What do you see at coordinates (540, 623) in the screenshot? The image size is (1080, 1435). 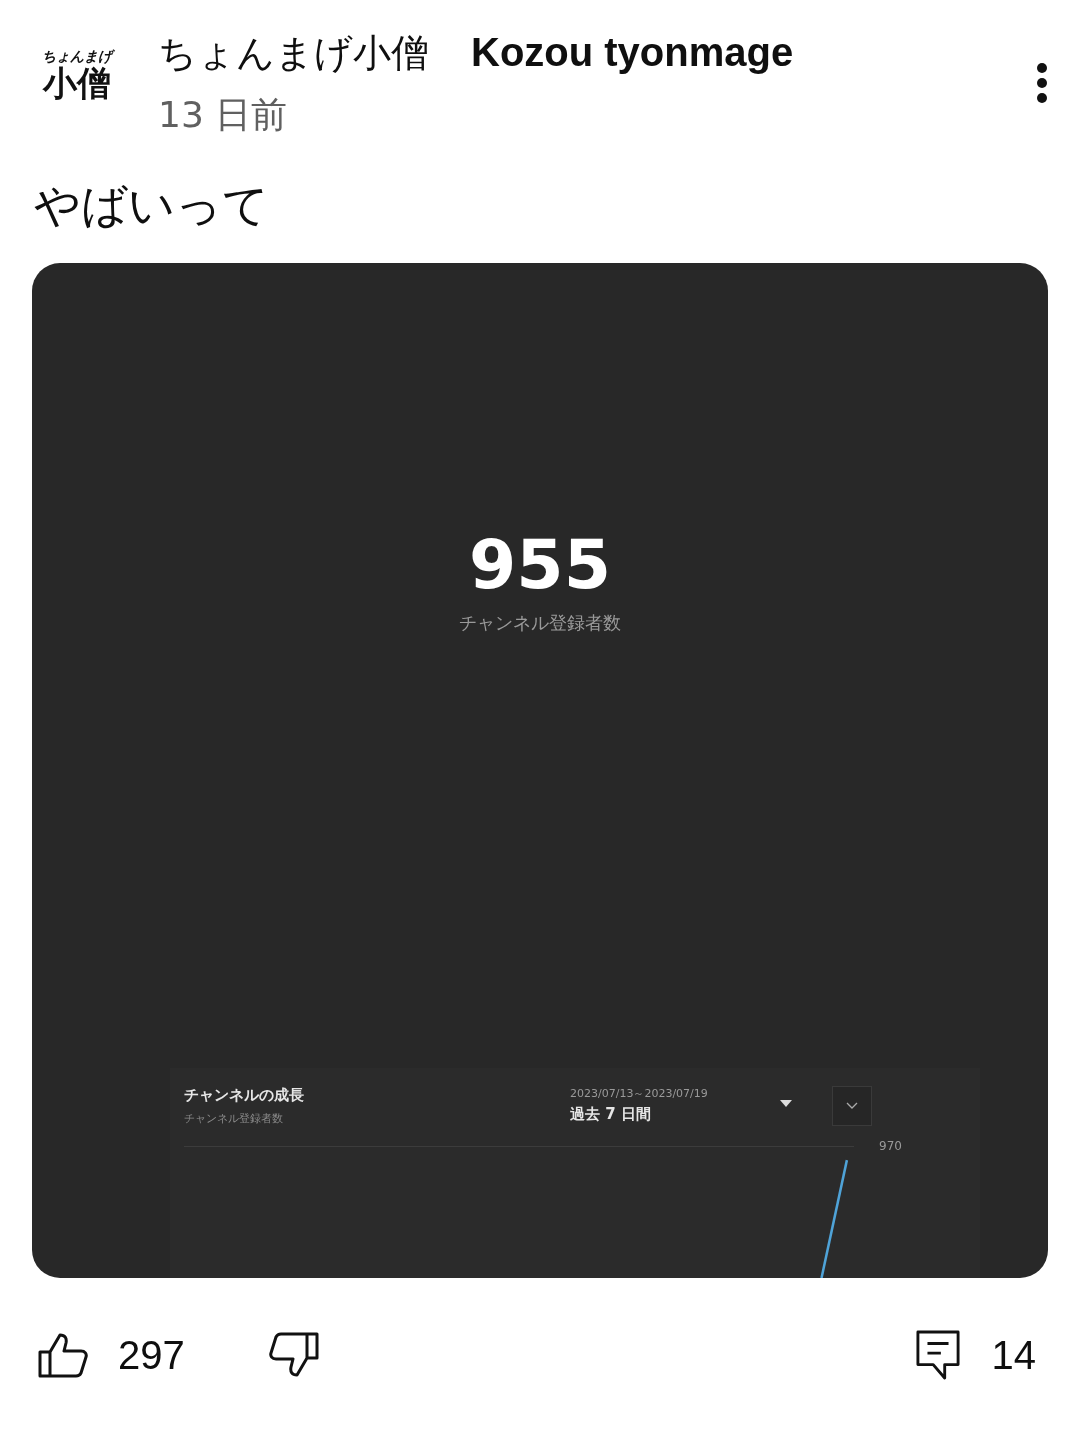 I see `subscriber-label: チャンネル登録者数` at bounding box center [540, 623].